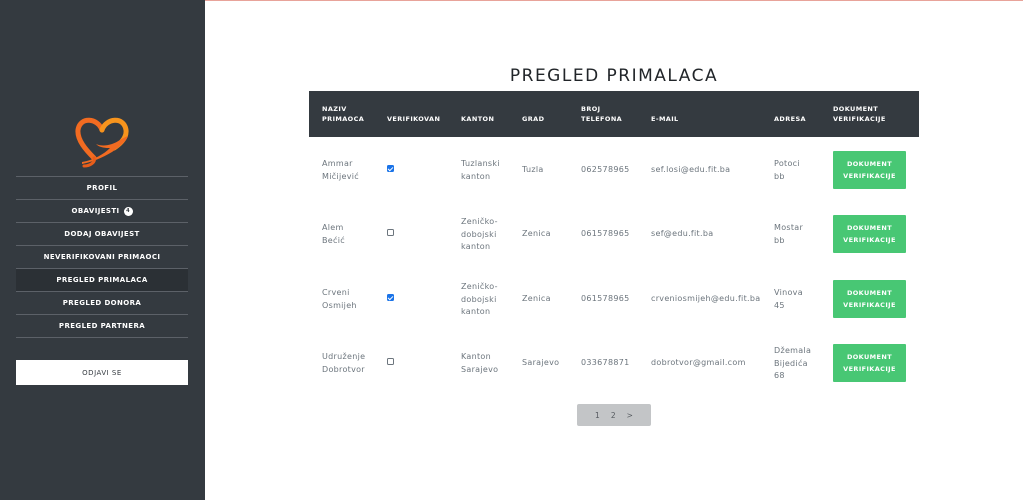 The height and width of the screenshot is (500, 1023). What do you see at coordinates (533, 169) in the screenshot?
I see `city-cell: Tuzla` at bounding box center [533, 169].